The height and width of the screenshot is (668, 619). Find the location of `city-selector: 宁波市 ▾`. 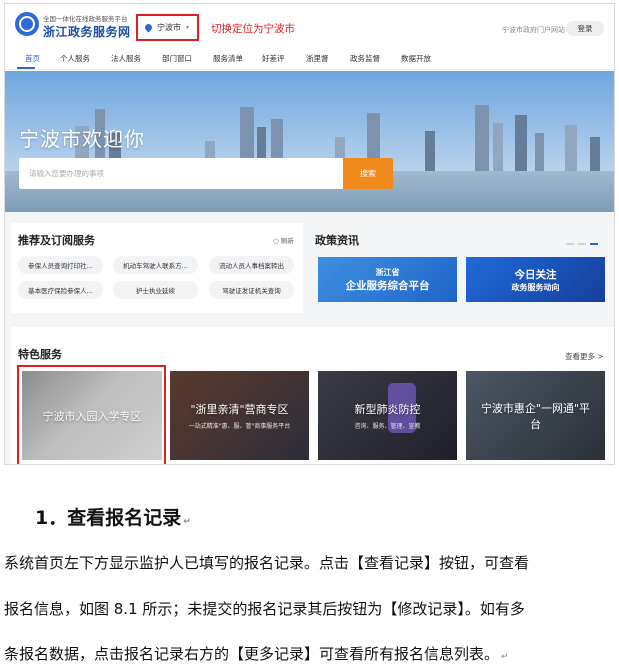

city-selector: 宁波市 ▾ is located at coordinates (167, 27).